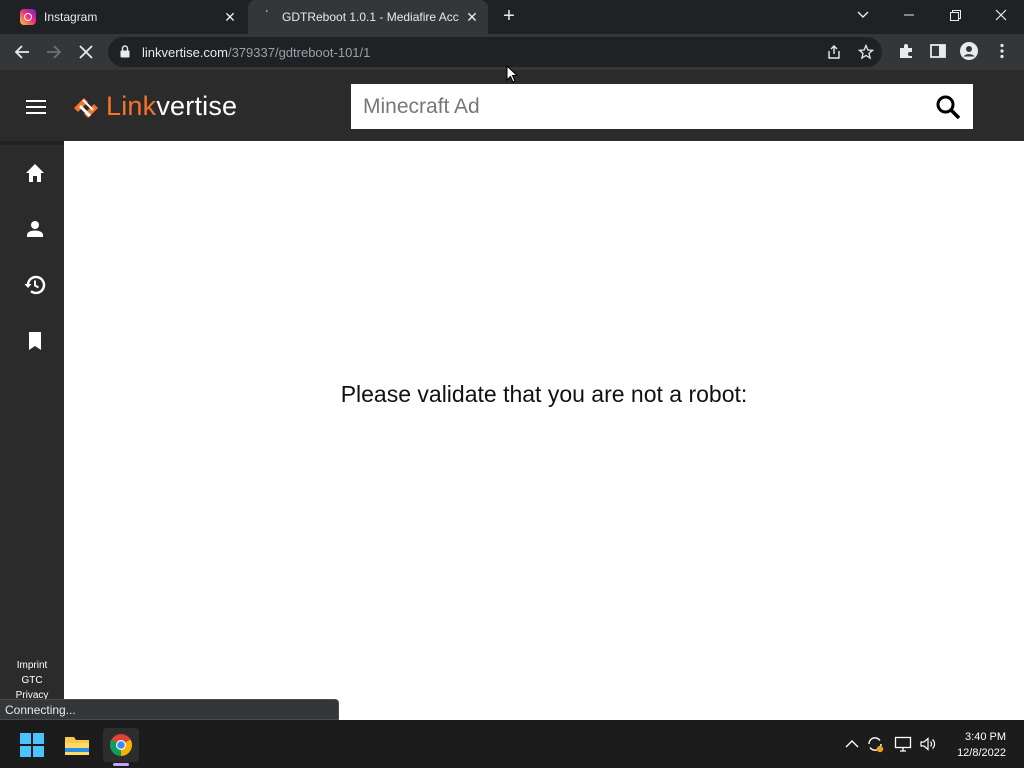 Image resolution: width=1024 pixels, height=768 pixels. I want to click on stop-button, so click(86, 52).